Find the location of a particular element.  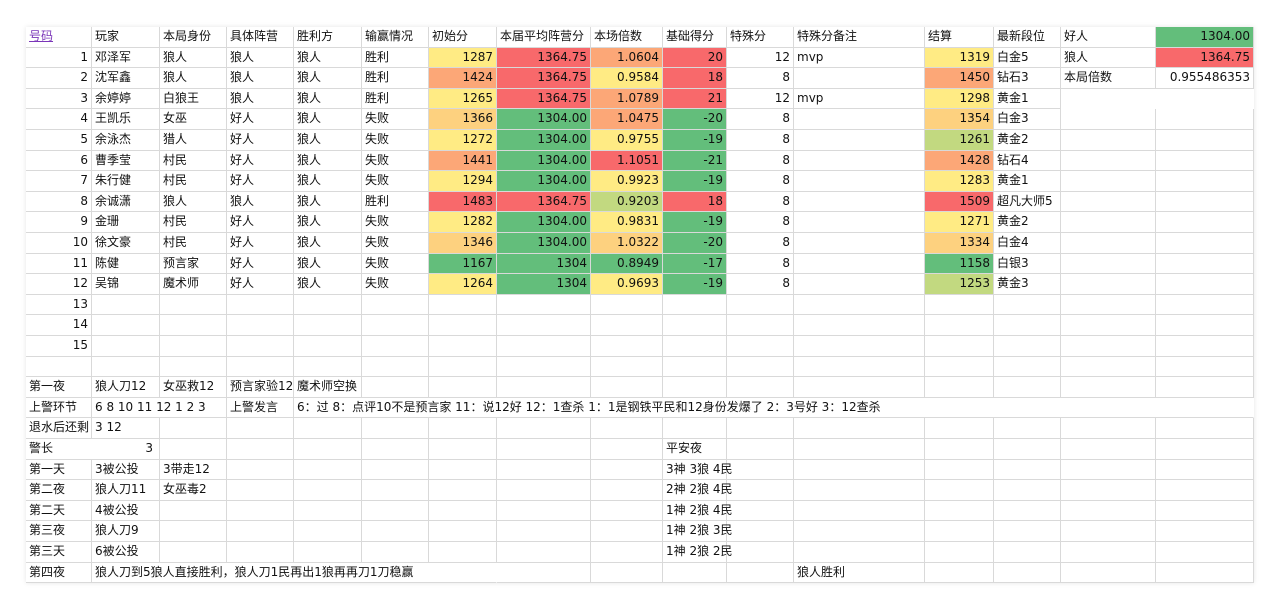

base-score: -20 is located at coordinates (695, 243).